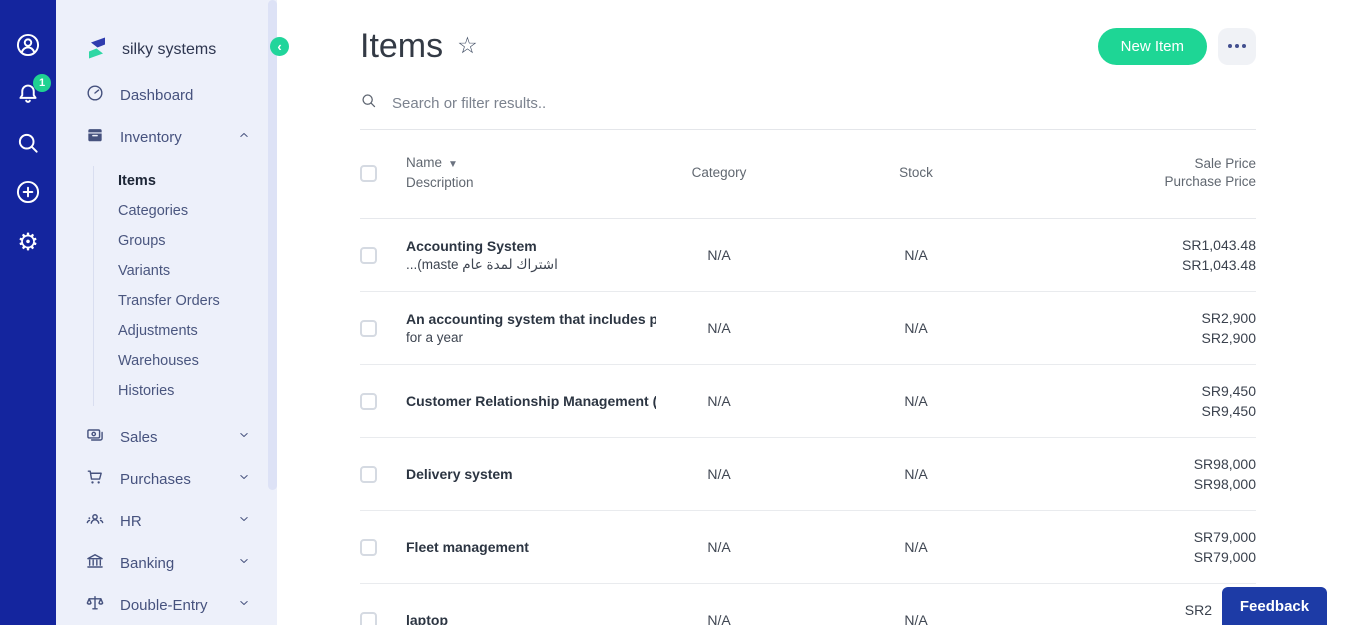 Image resolution: width=1358 pixels, height=625 pixels. What do you see at coordinates (157, 95) in the screenshot?
I see `sidebar-item-label: Dashboard` at bounding box center [157, 95].